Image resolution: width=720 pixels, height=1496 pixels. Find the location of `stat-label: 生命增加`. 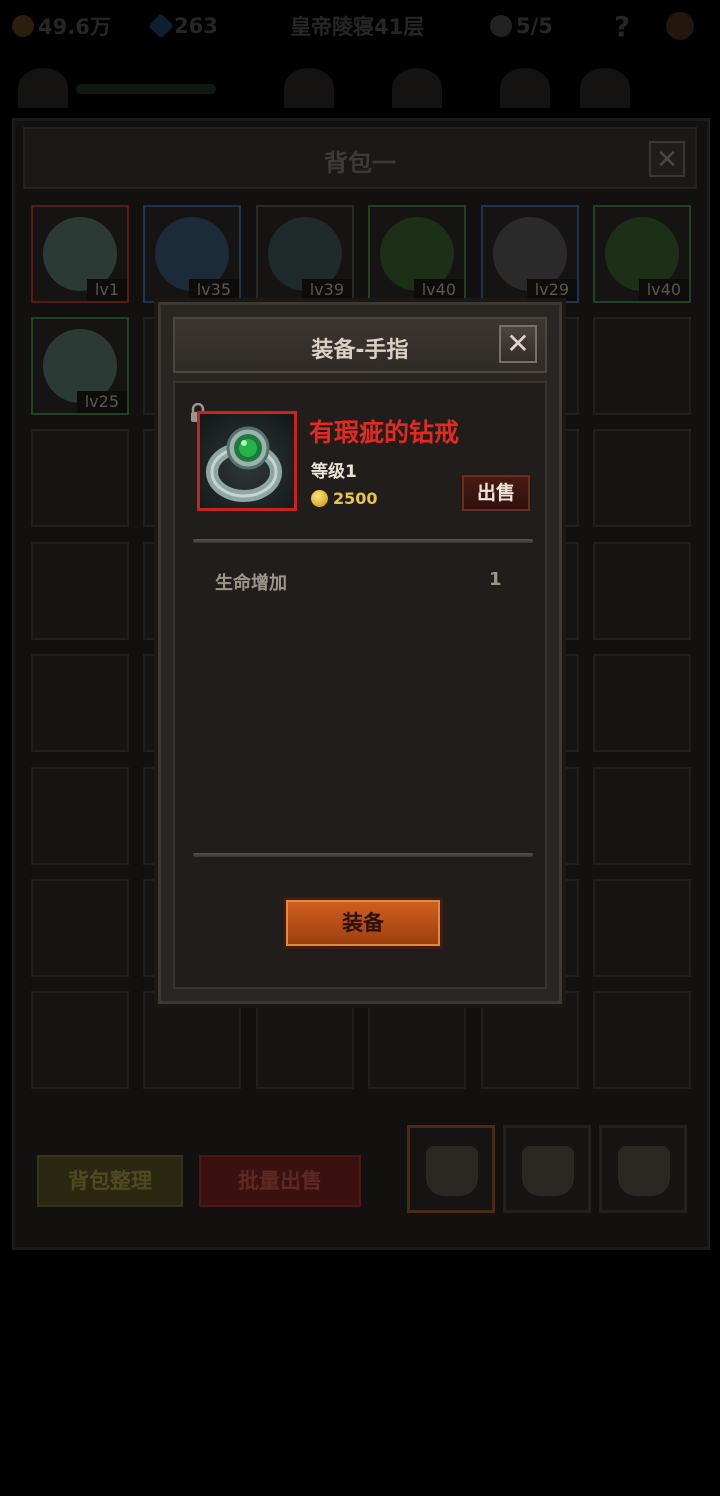

stat-label: 生命增加 is located at coordinates (251, 583).